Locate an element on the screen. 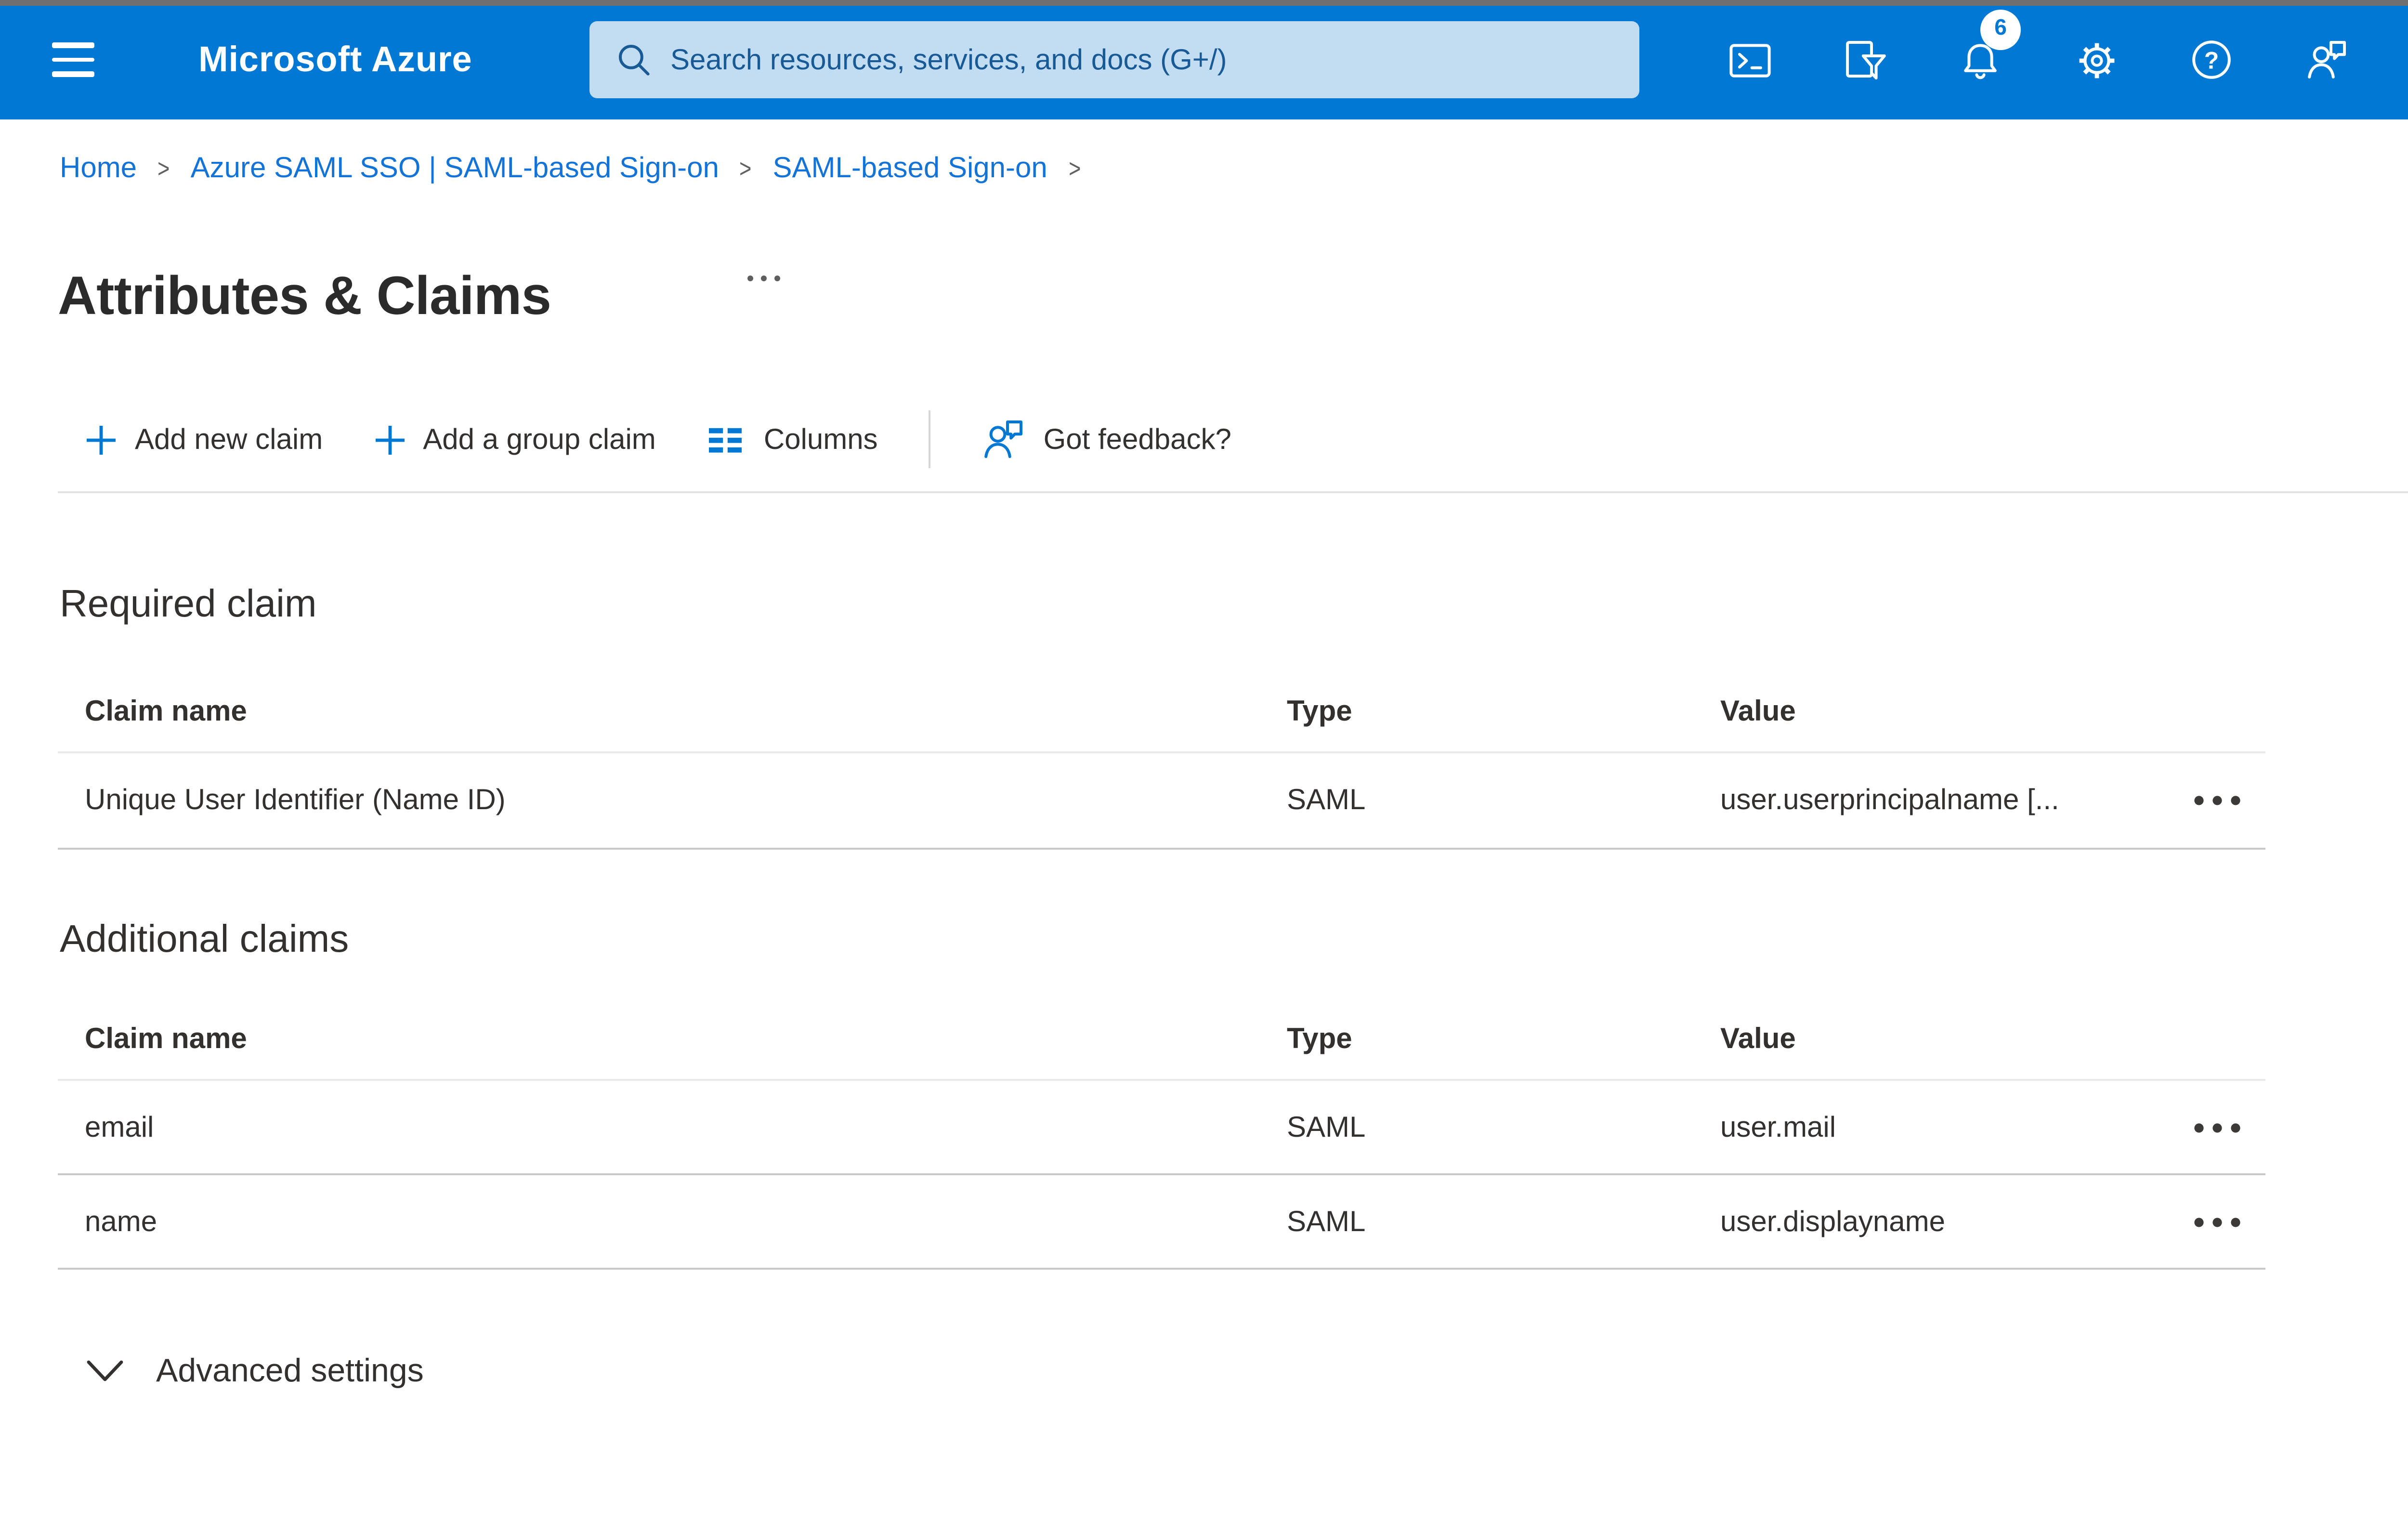  claim-name-cell: Unique User Identifier (Name ID) is located at coordinates (295, 800).